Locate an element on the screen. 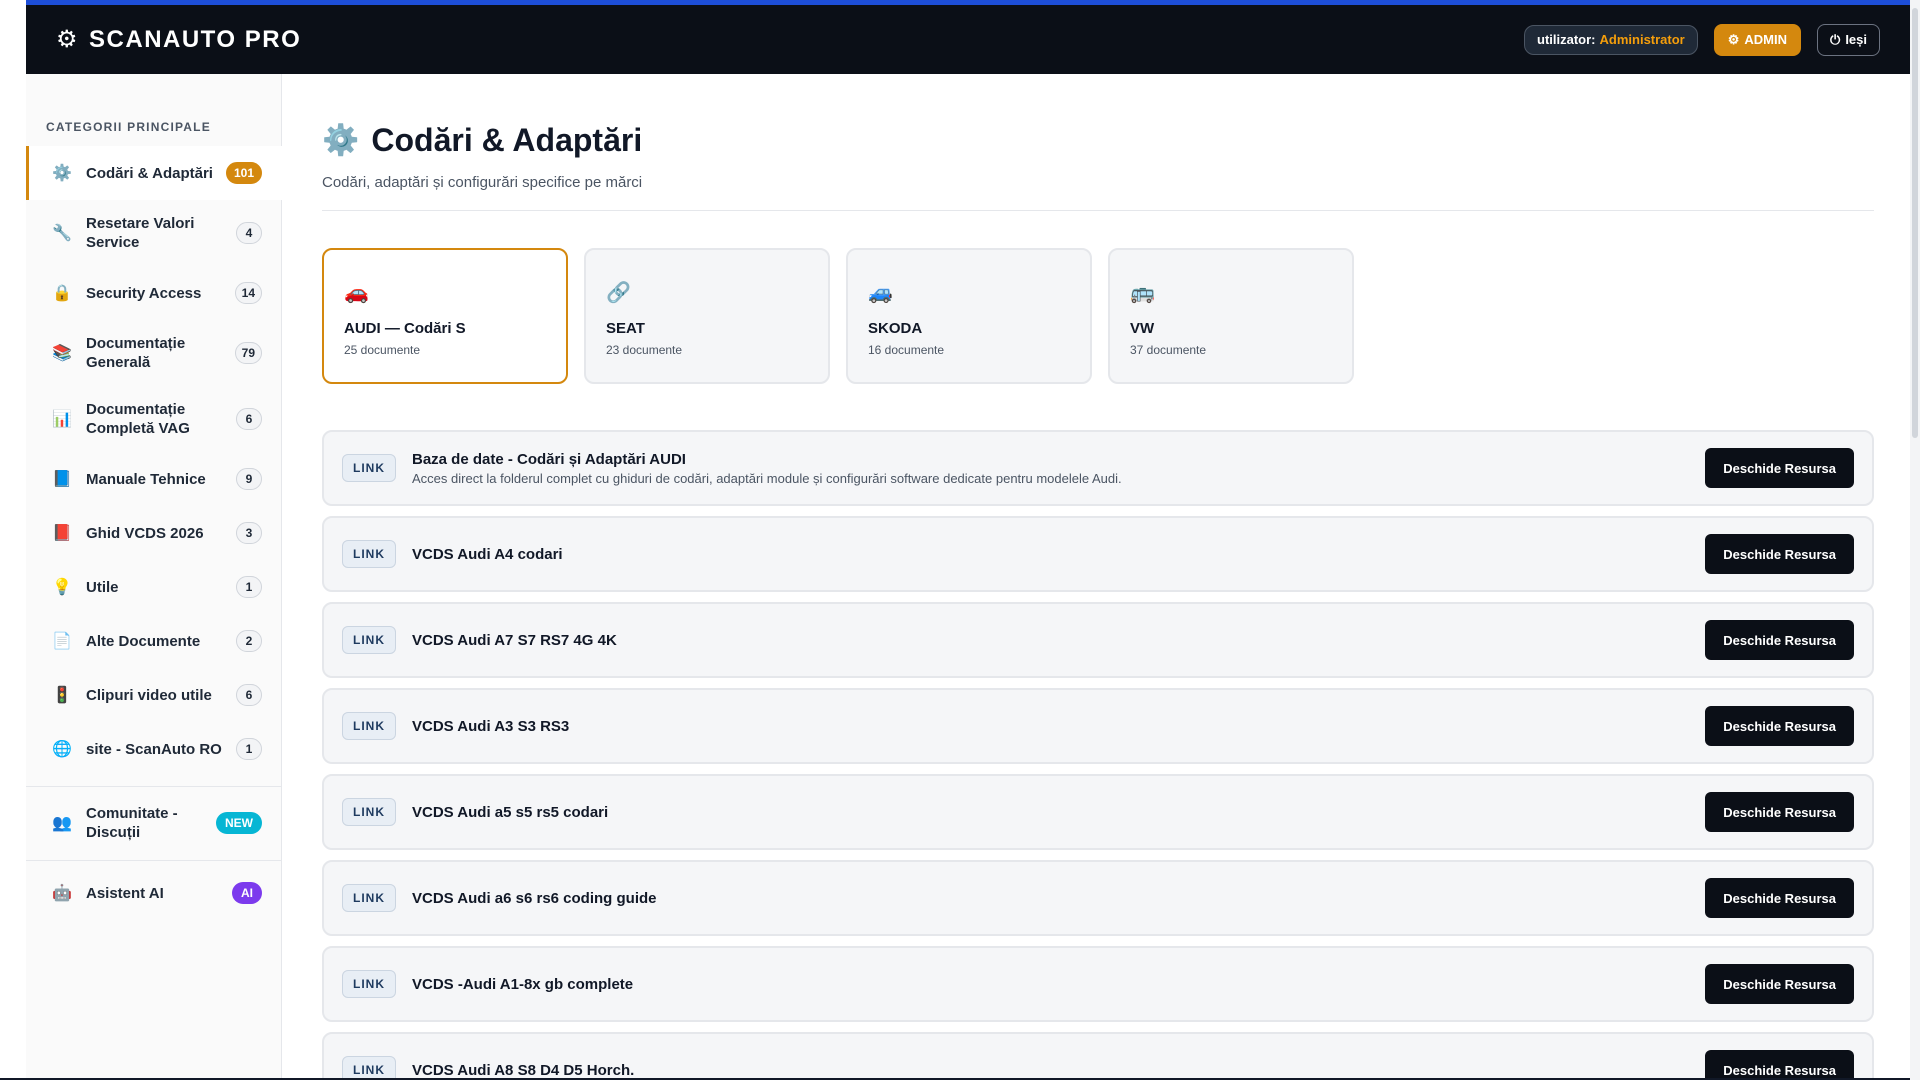 The height and width of the screenshot is (1080, 1920). gear-icon: ⚙️ is located at coordinates (62, 173).